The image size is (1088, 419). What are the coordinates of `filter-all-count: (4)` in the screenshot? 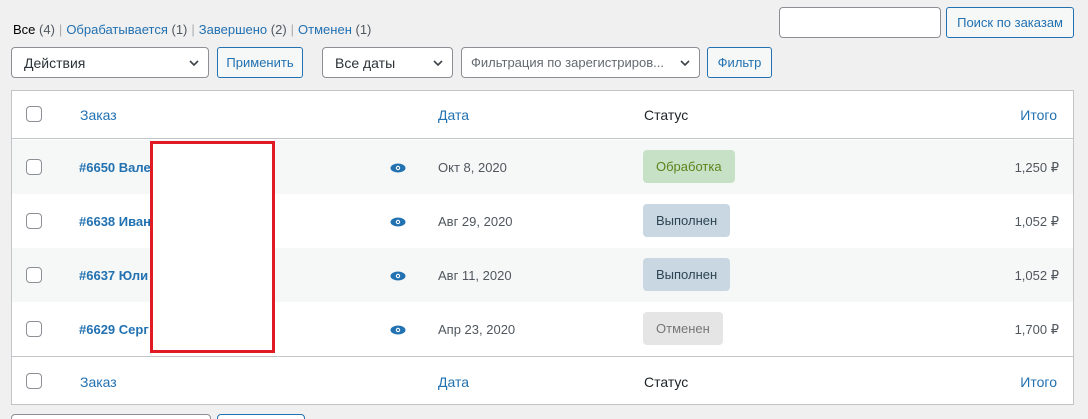 It's located at (47, 29).